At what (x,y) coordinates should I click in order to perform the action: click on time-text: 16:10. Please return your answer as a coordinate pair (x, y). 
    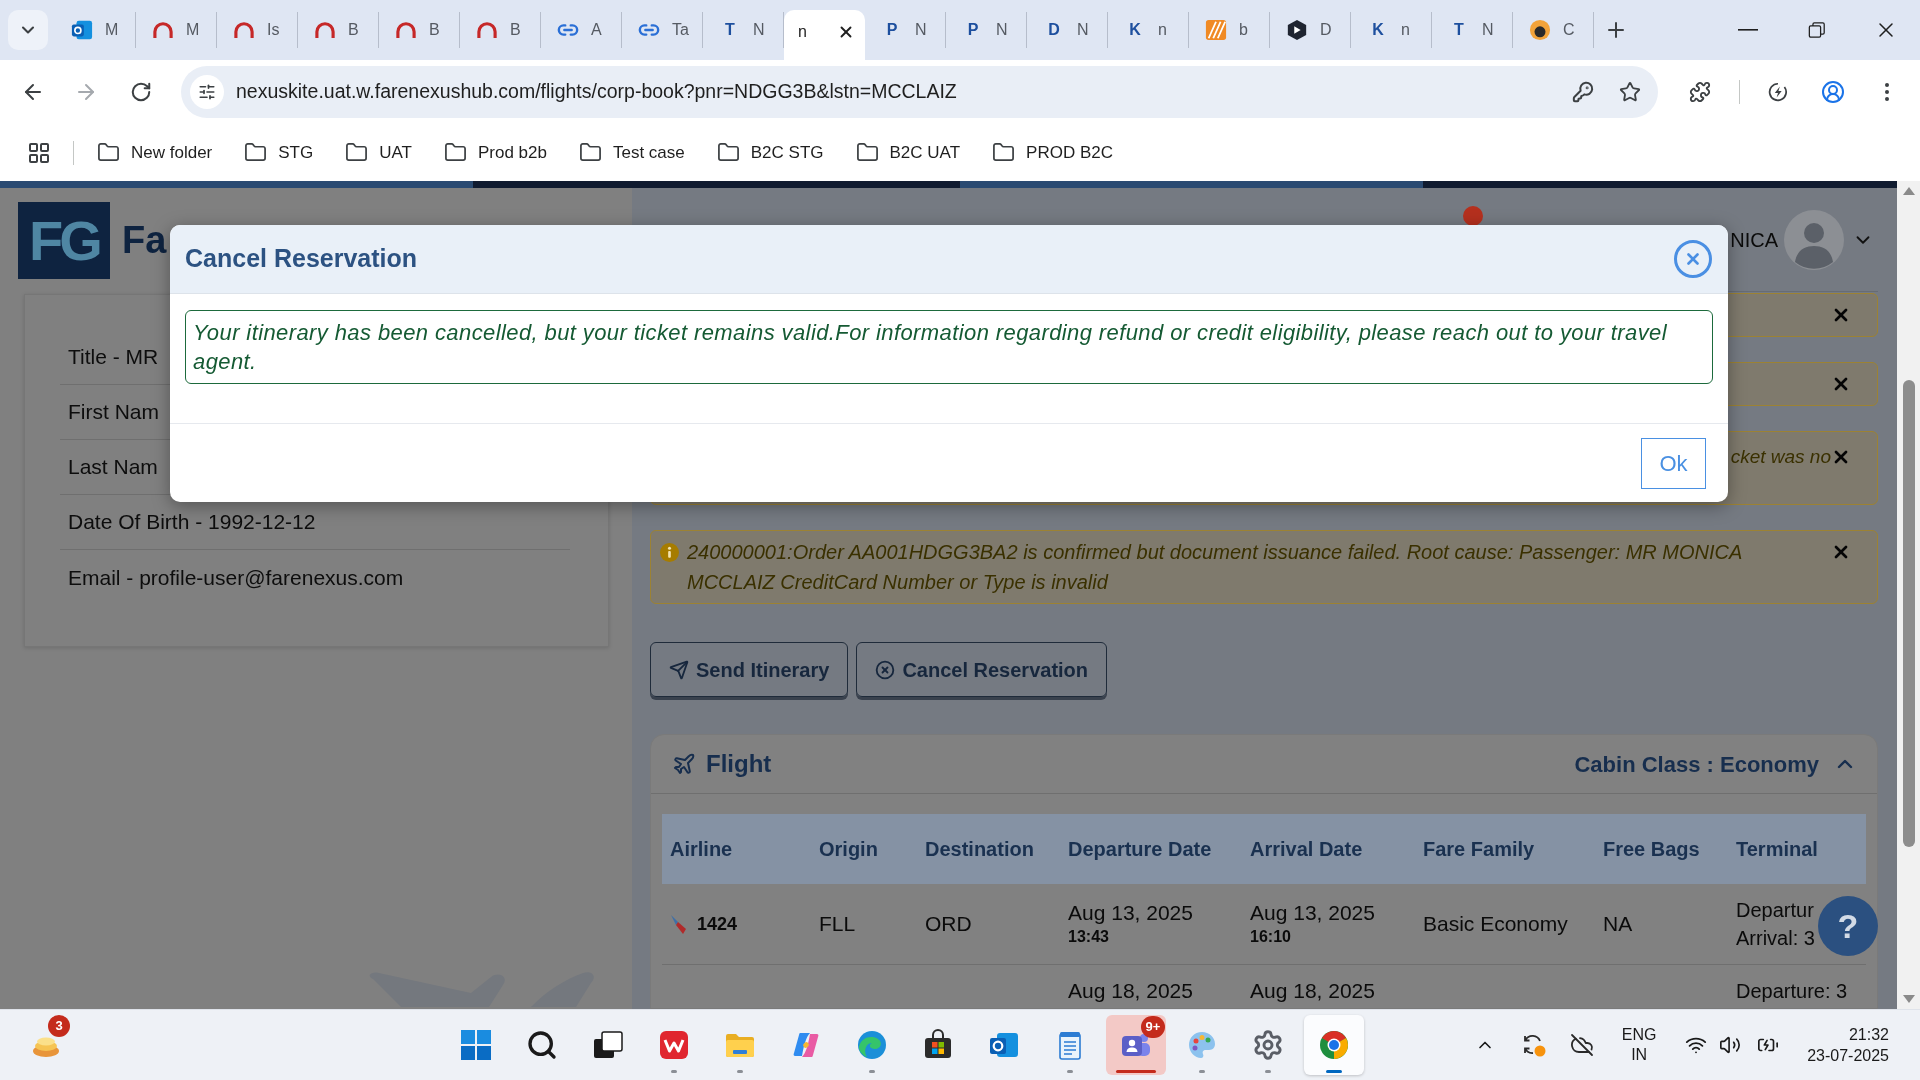
    Looking at the image, I should click on (1270, 937).